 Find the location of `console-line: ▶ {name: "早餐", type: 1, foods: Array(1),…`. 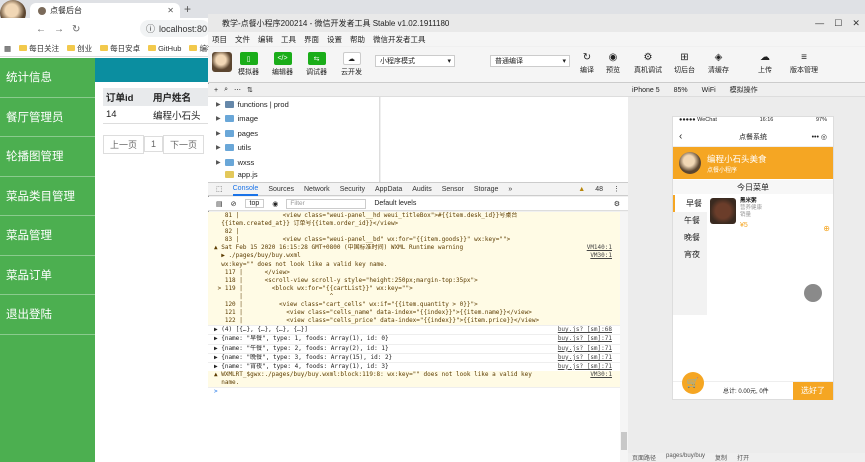

console-line: ▶ {name: "早餐", type: 1, foods: Array(1),… is located at coordinates (414, 338).